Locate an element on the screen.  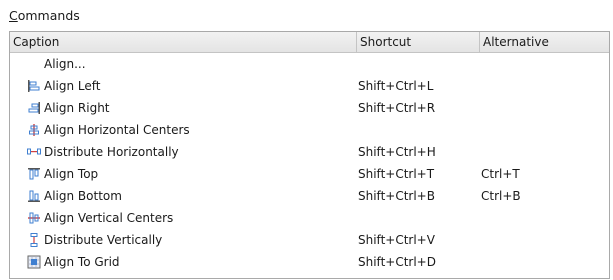
shortcut-cell: Shift+Ctrl+H is located at coordinates (397, 152).